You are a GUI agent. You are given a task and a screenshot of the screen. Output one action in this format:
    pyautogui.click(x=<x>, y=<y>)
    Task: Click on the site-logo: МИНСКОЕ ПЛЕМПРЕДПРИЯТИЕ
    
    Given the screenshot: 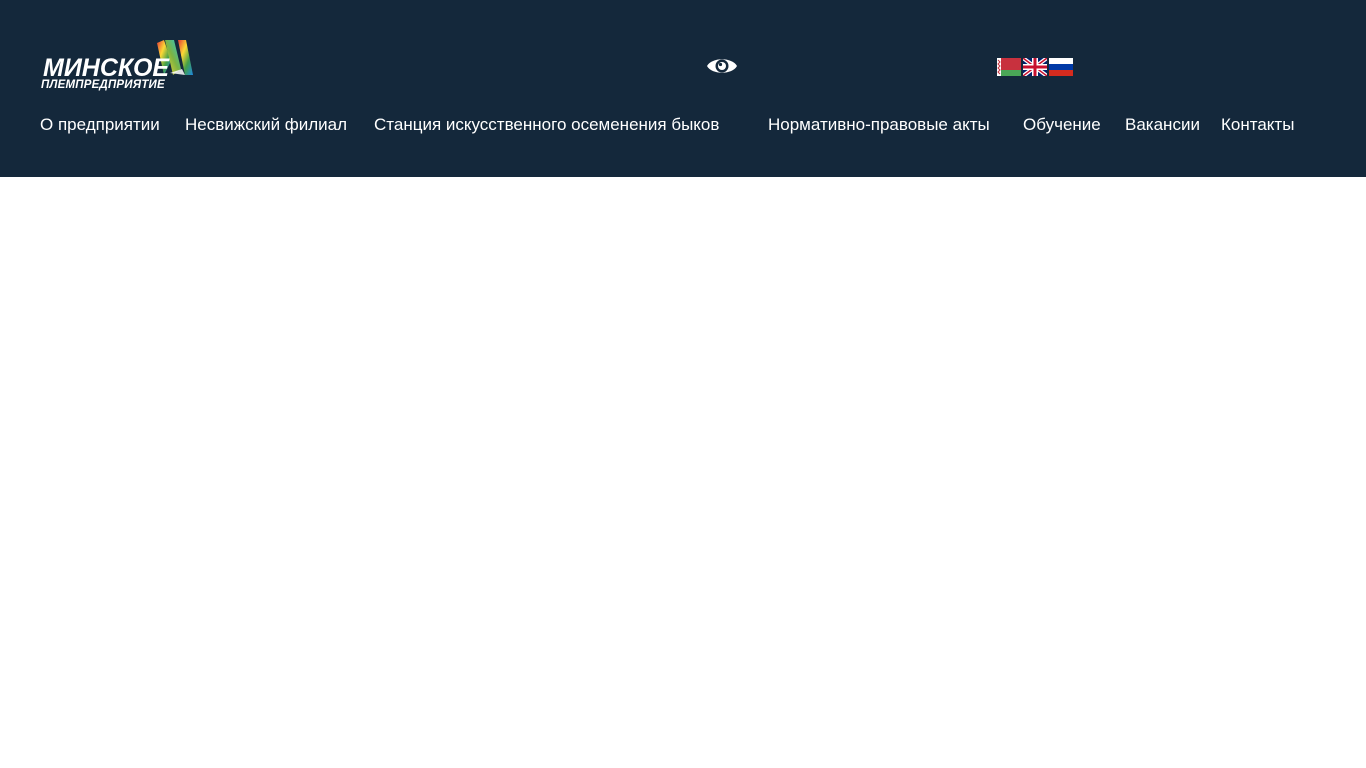 What is the action you would take?
    pyautogui.click(x=118, y=66)
    